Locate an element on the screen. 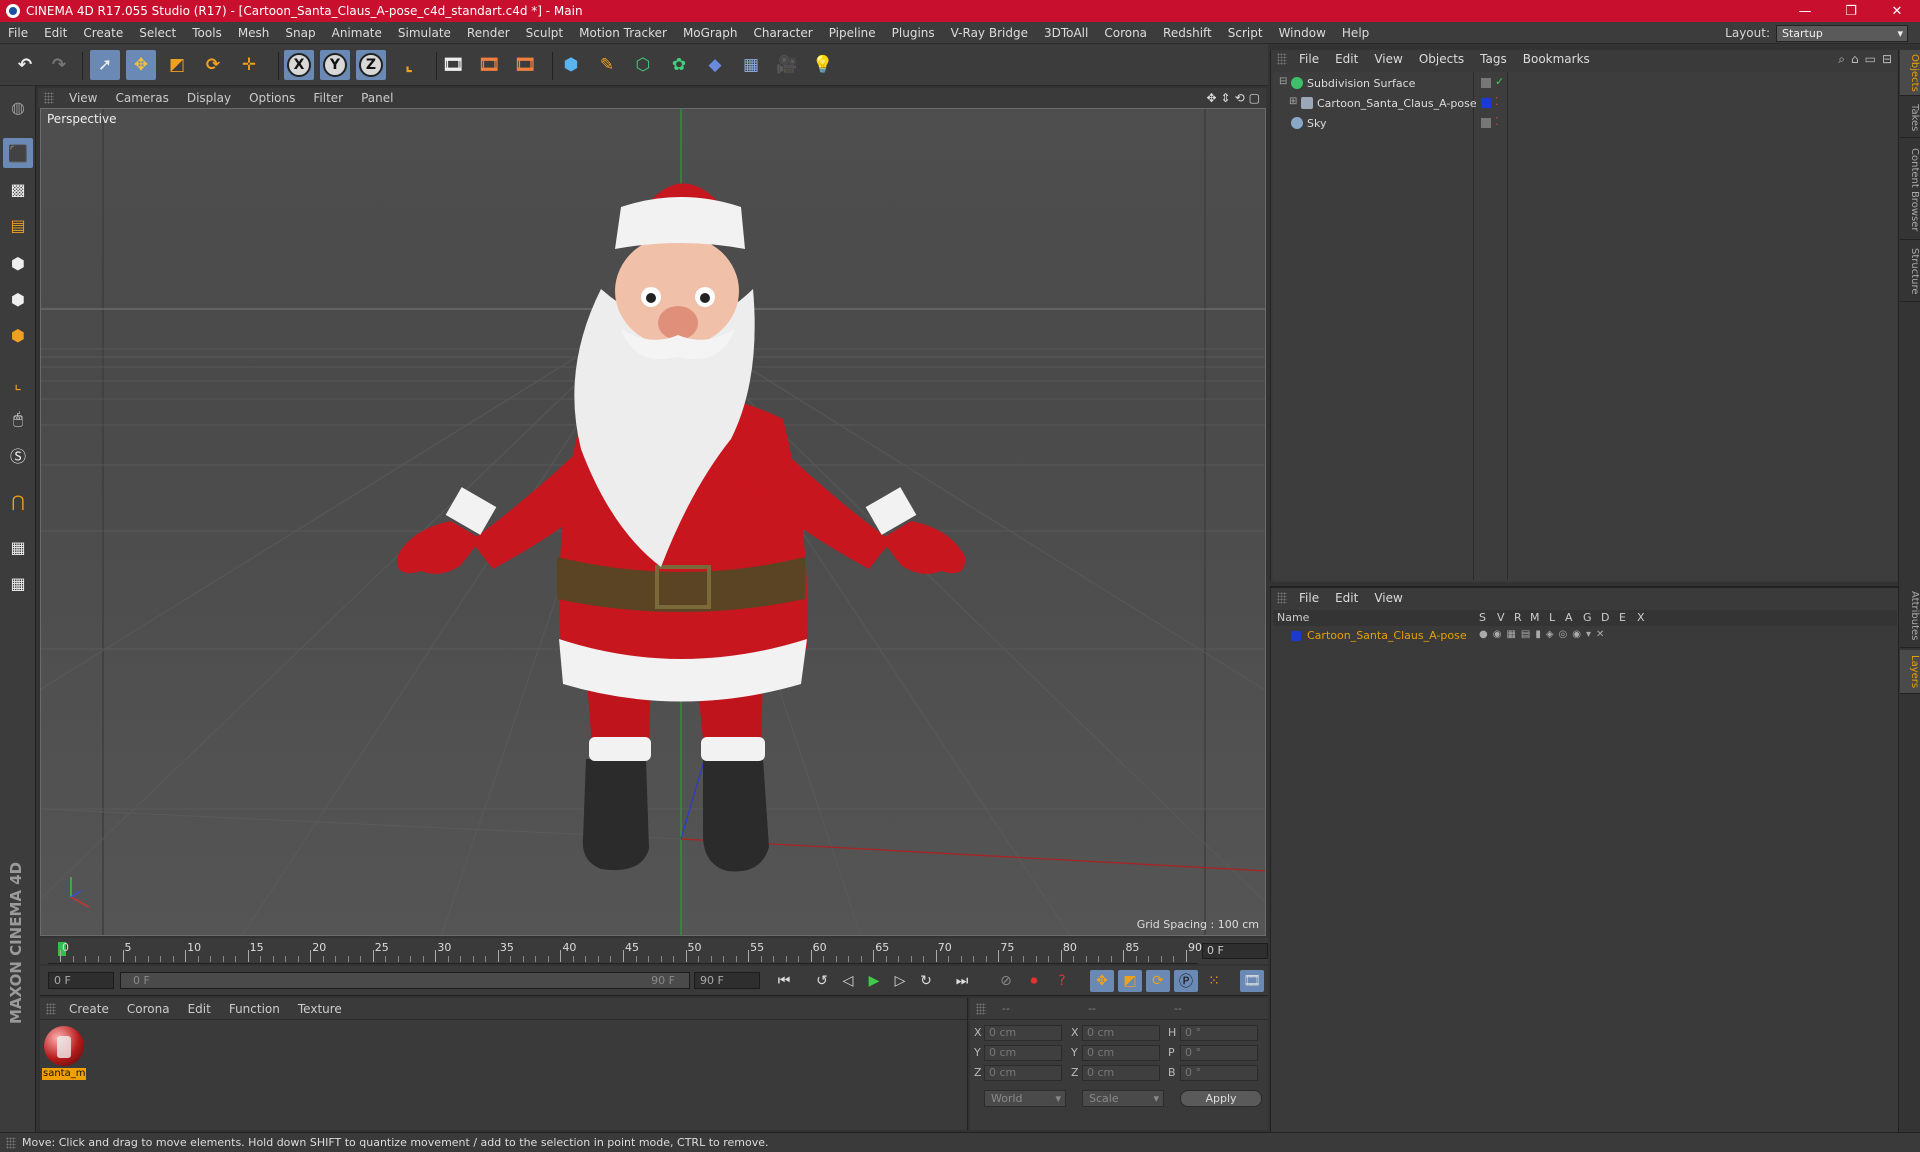 Image resolution: width=1920 pixels, height=1152 pixels. rotation-p-field: 0 ° is located at coordinates (1219, 1053).